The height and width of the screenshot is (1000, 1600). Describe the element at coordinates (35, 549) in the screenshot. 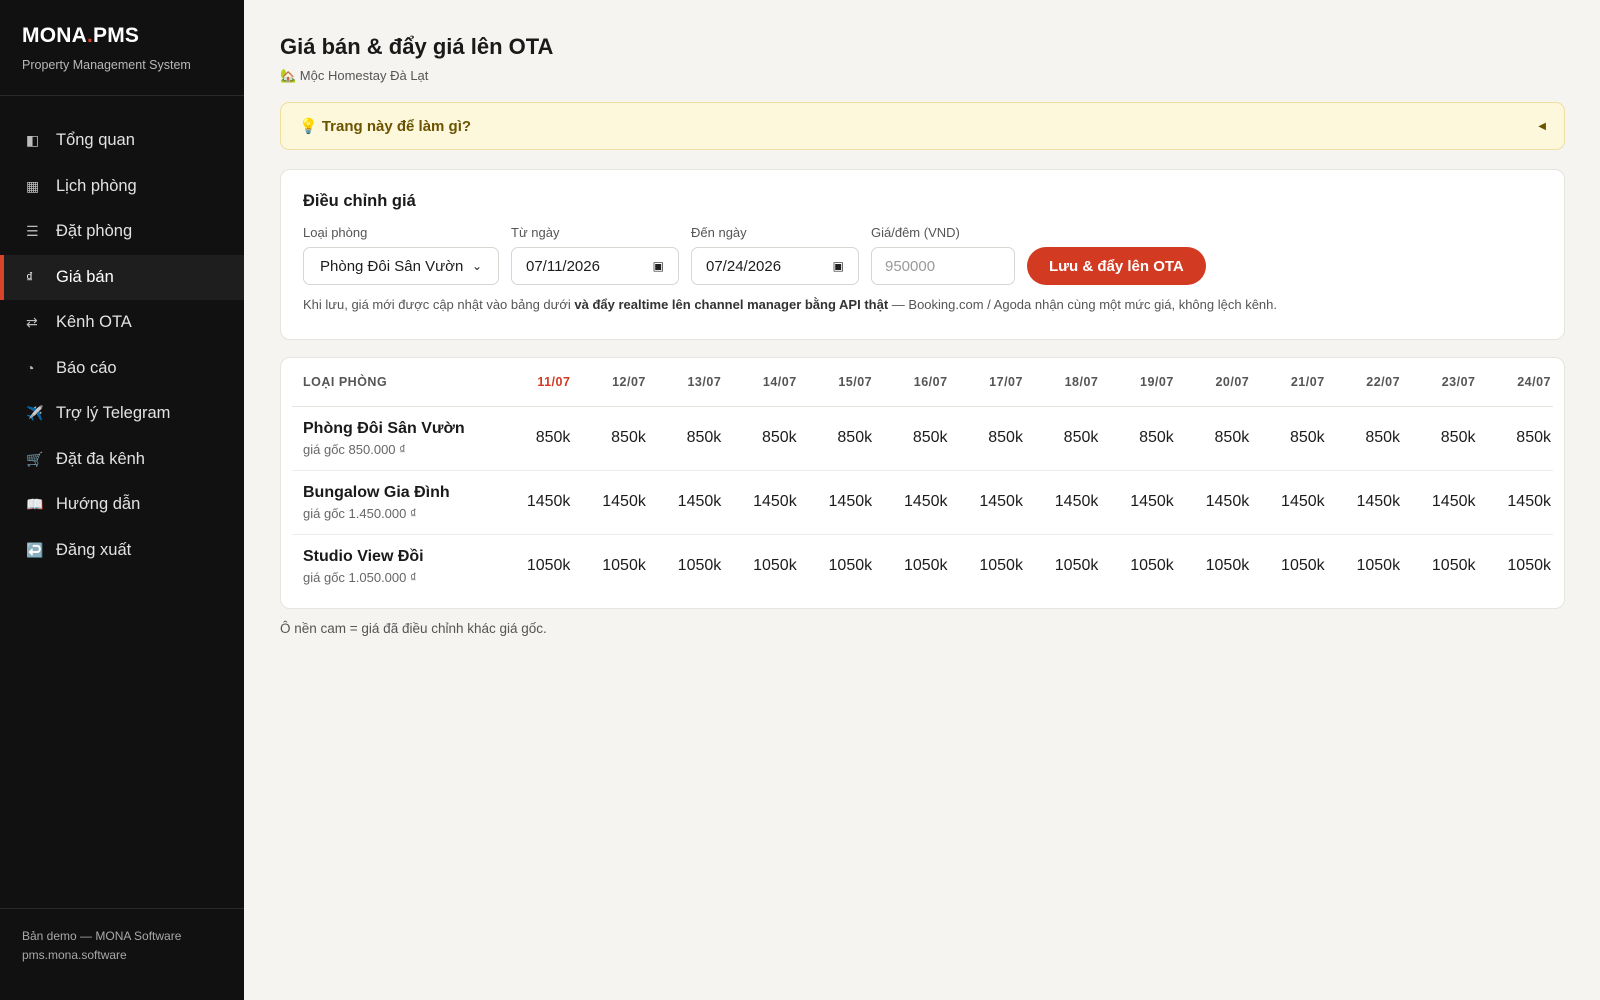

I see `logout-icon: ↩️` at that location.